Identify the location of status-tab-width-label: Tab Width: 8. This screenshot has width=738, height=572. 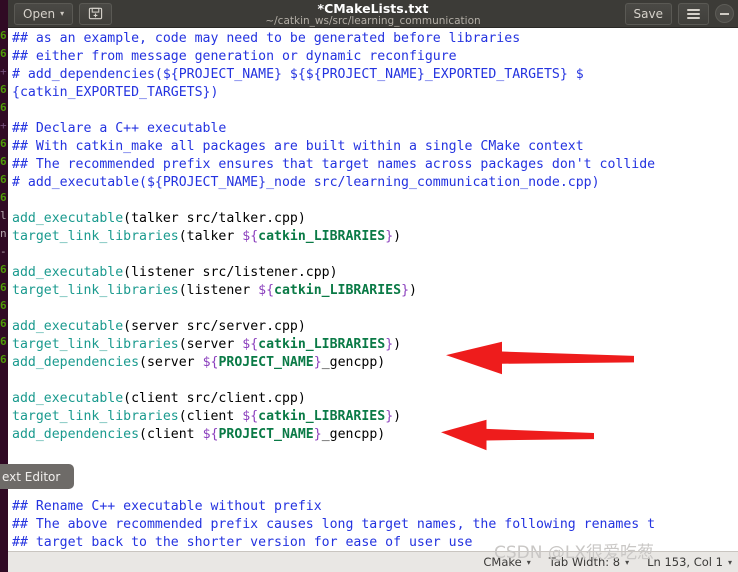
(584, 562).